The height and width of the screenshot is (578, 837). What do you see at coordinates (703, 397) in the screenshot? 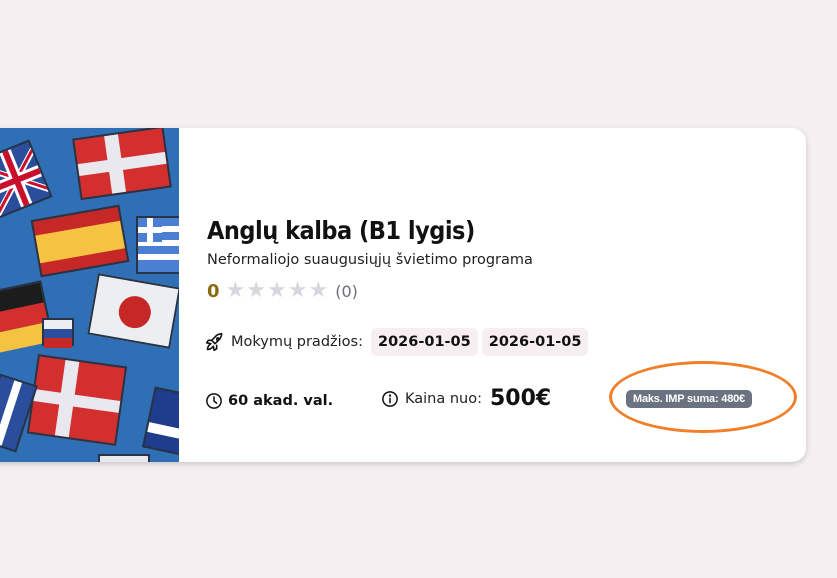
I see `highlight-ring` at bounding box center [703, 397].